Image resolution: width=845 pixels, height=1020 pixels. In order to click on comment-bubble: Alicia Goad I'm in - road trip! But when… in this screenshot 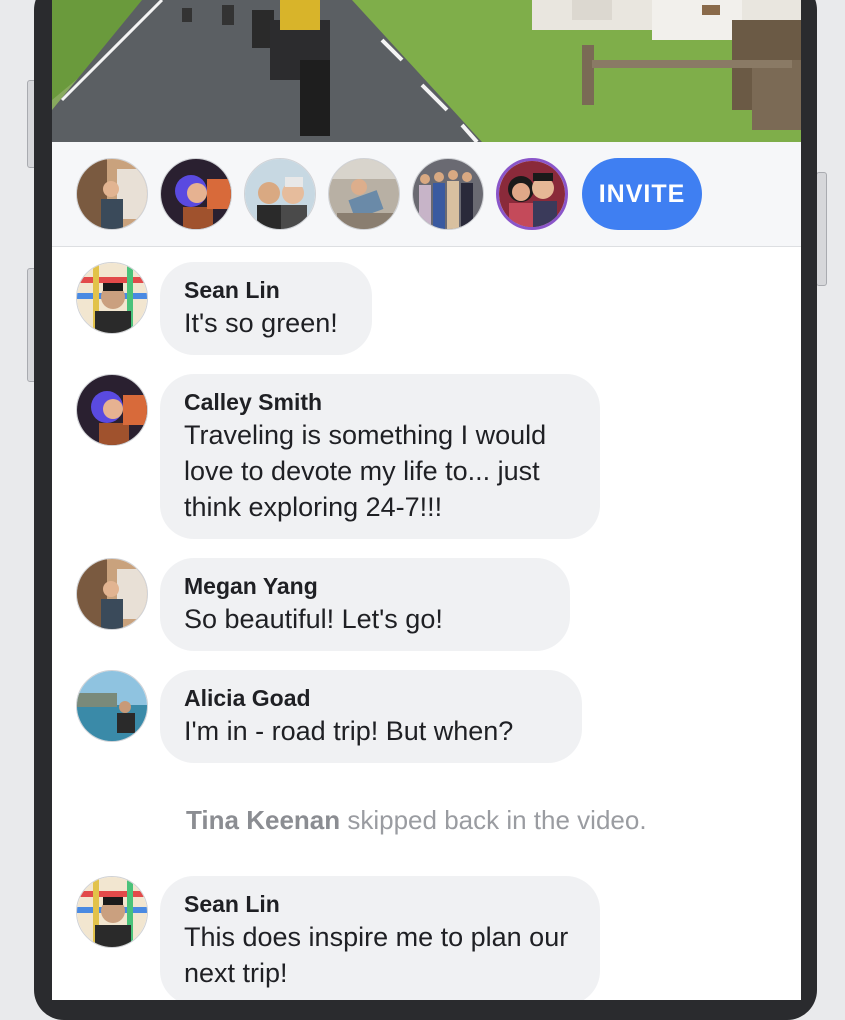, I will do `click(371, 716)`.